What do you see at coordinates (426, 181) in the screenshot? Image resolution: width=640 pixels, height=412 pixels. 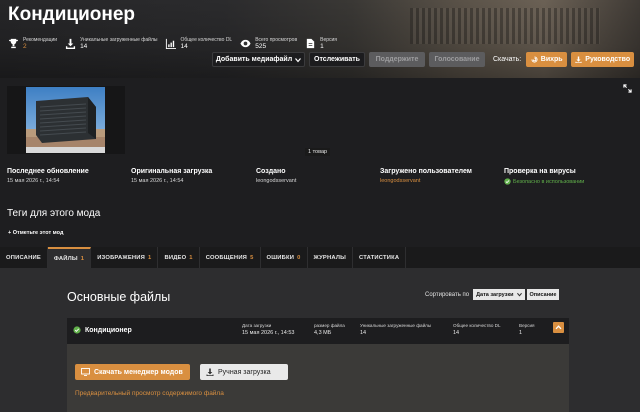 I see `uploader-link: leongodsservant` at bounding box center [426, 181].